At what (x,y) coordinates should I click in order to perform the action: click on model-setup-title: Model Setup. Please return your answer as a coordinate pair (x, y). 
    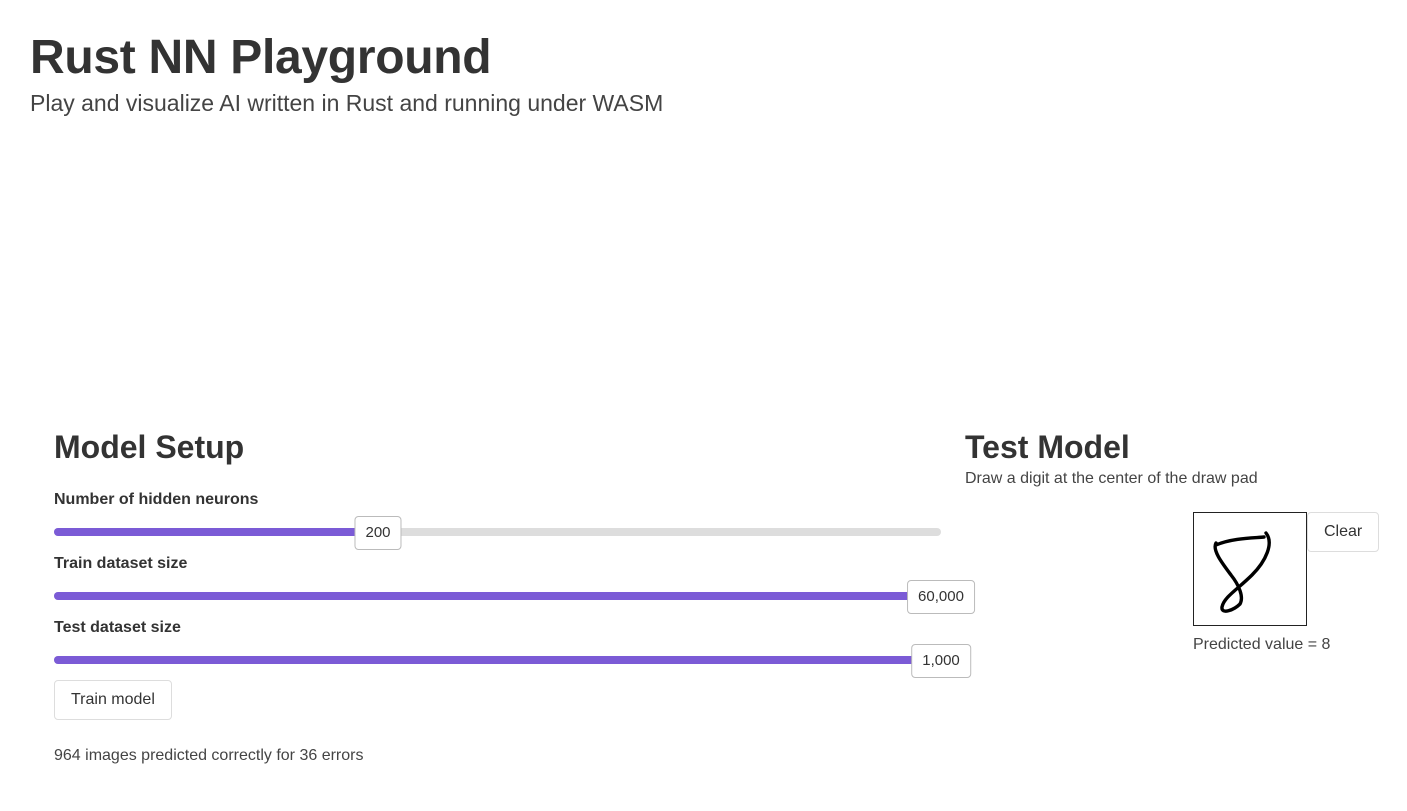
    Looking at the image, I should click on (149, 447).